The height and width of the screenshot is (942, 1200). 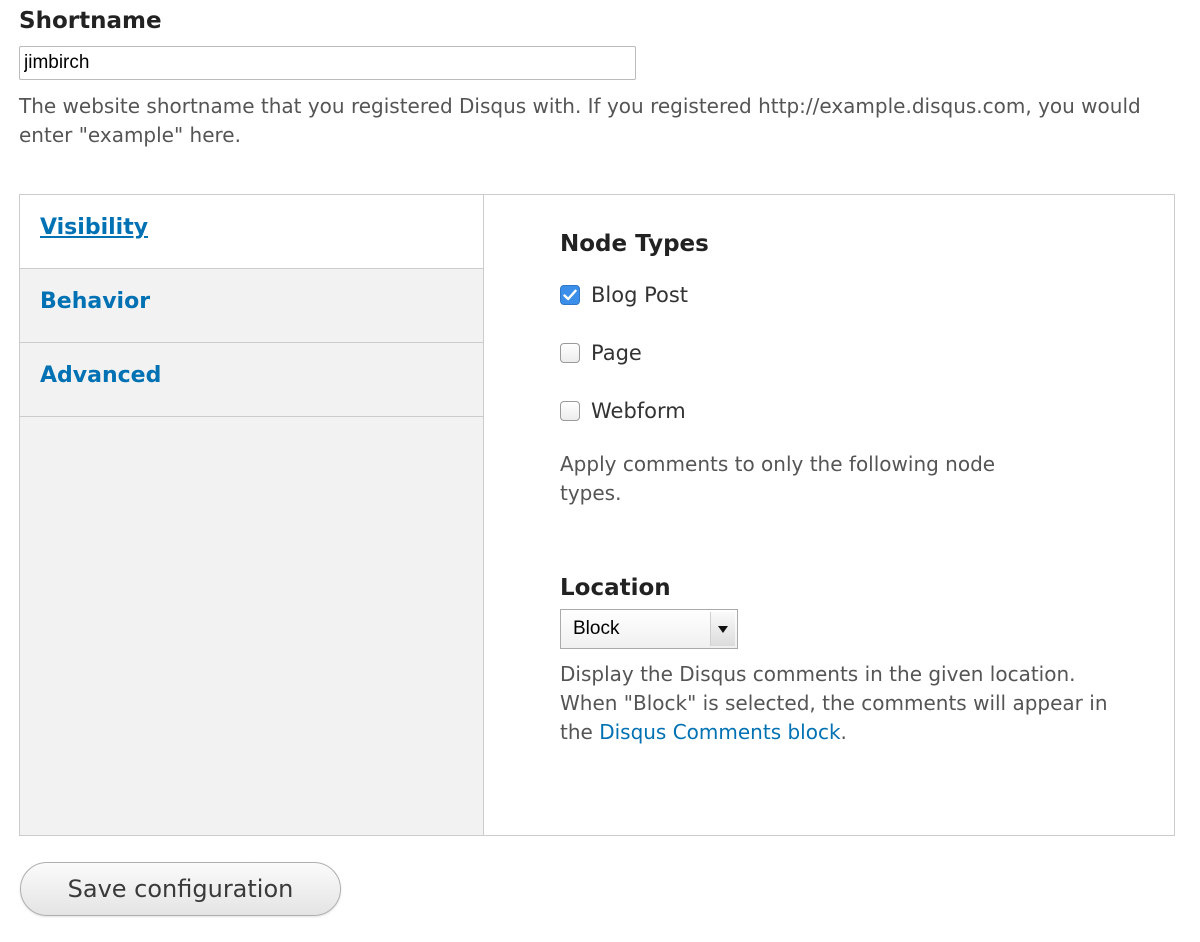 I want to click on checkbox-webform-box, so click(x=570, y=411).